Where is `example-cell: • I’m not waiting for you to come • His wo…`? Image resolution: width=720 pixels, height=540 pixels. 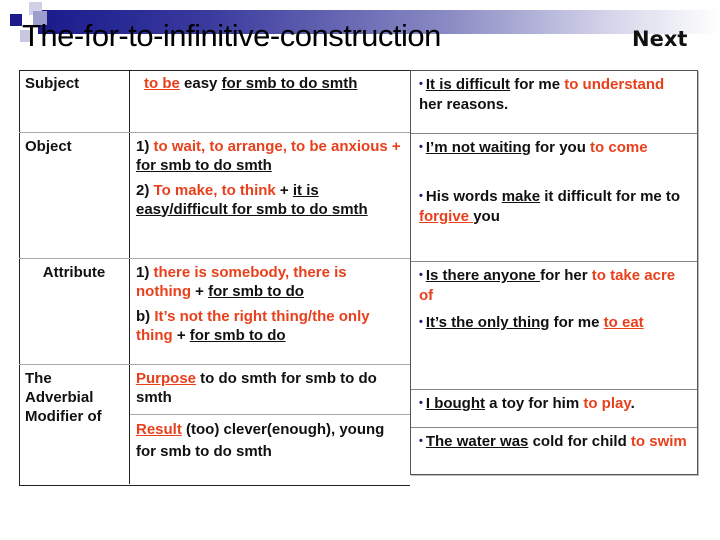 example-cell: • I’m not waiting for you to come • His wo… is located at coordinates (554, 197).